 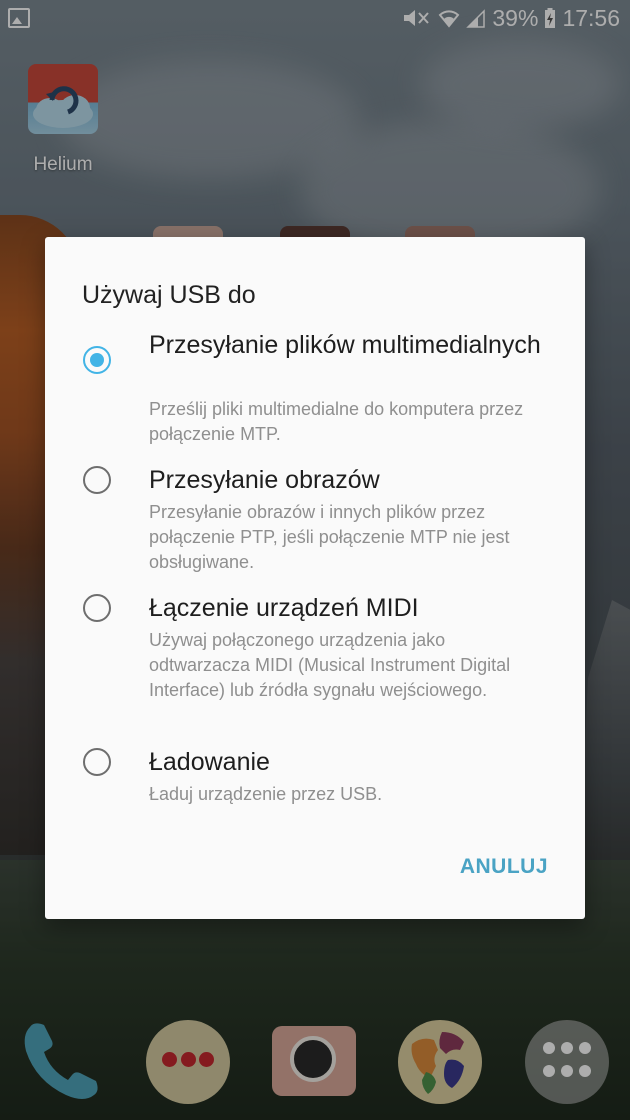 I want to click on option-title: Łączenie urządzeń MIDI, so click(x=284, y=608).